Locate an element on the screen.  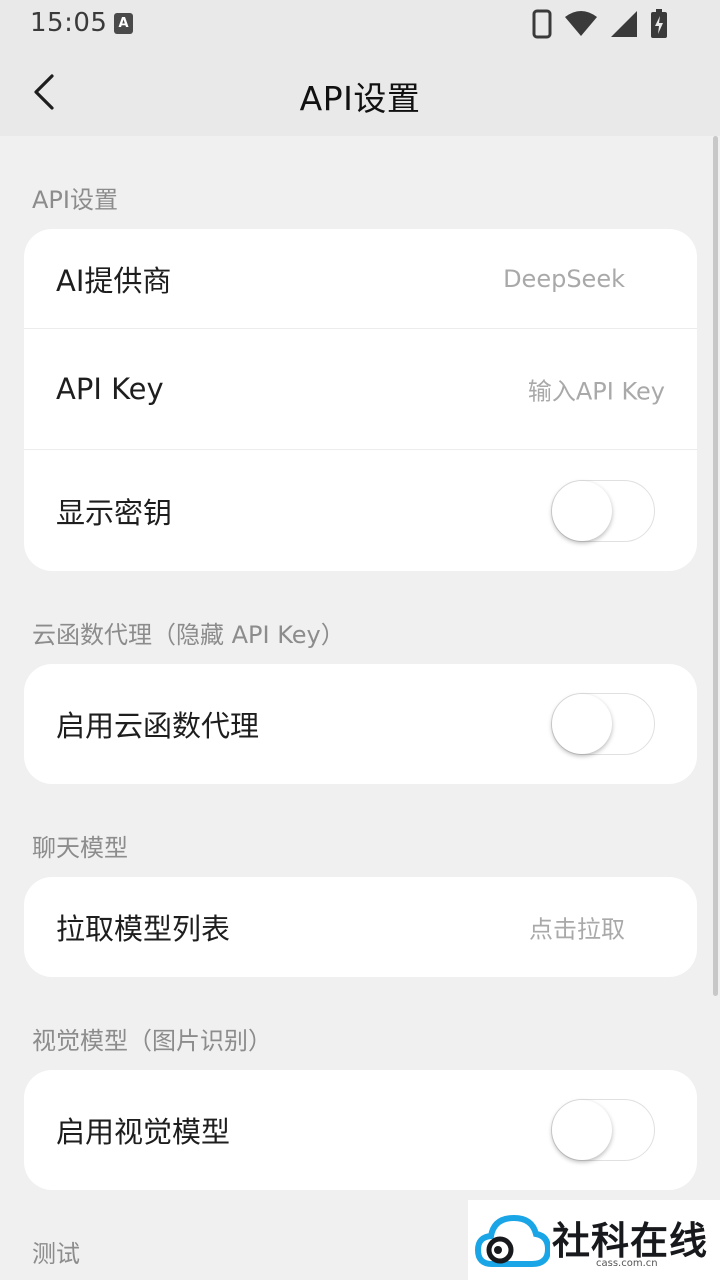
fetch-models-label: 拉取模型列表 is located at coordinates (143, 929).